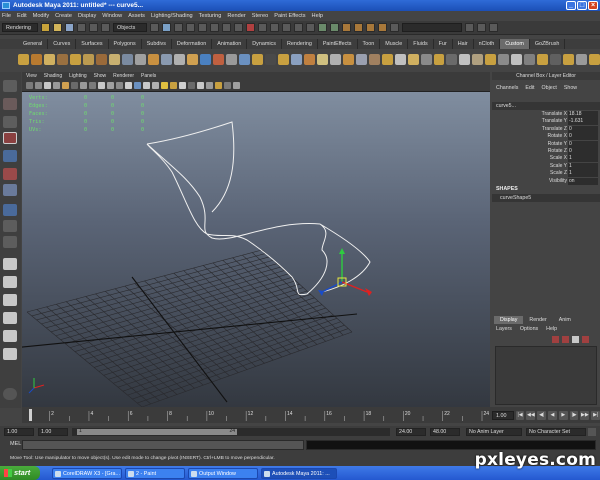 The width and height of the screenshot is (600, 480). What do you see at coordinates (125, 44) in the screenshot?
I see `shelf-tab-polygons: Polygons` at bounding box center [125, 44].